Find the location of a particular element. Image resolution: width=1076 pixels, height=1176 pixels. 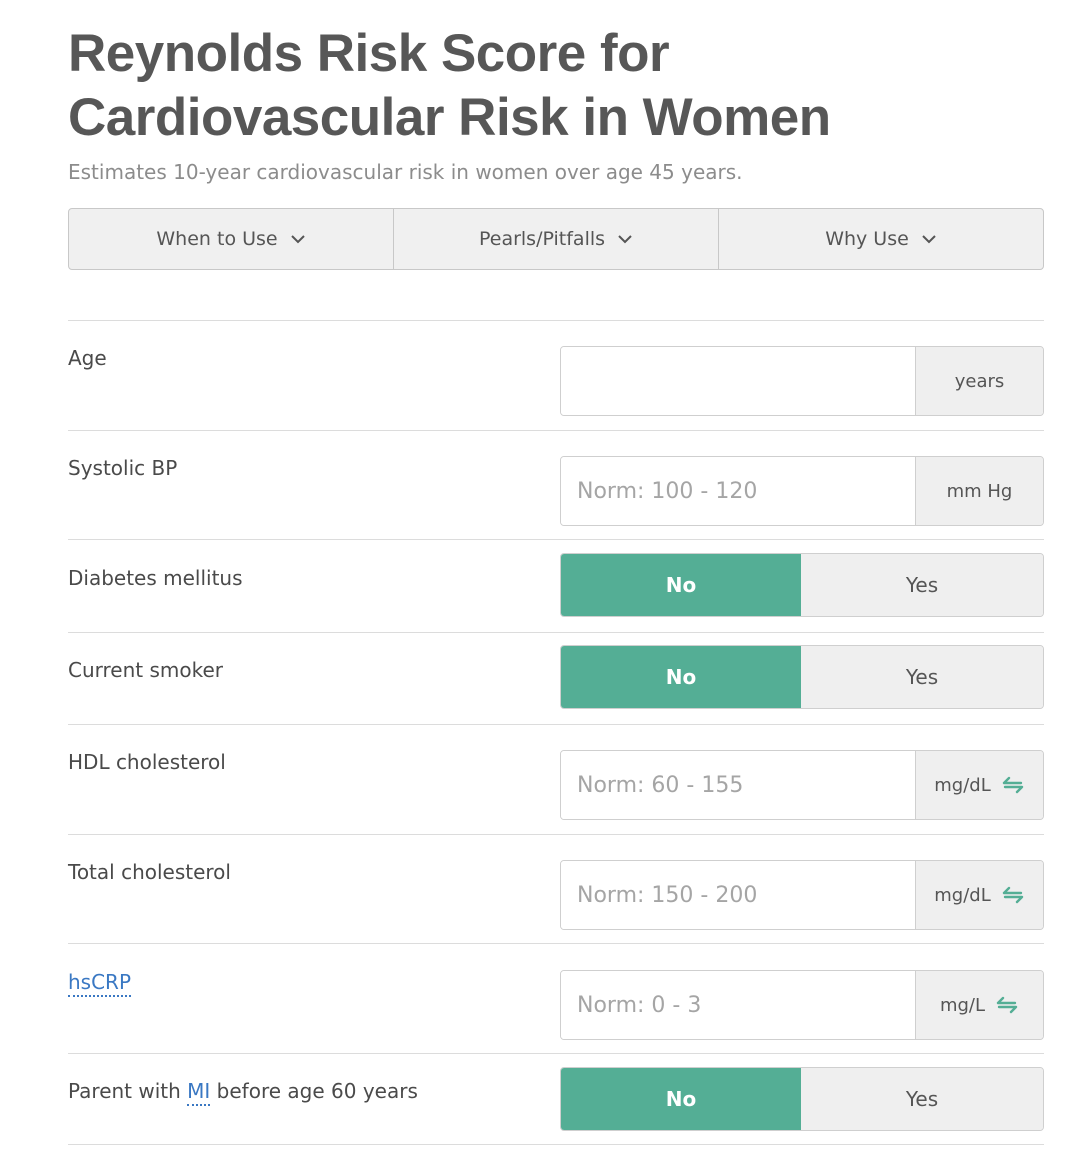

tab-label: When to Use is located at coordinates (217, 239).